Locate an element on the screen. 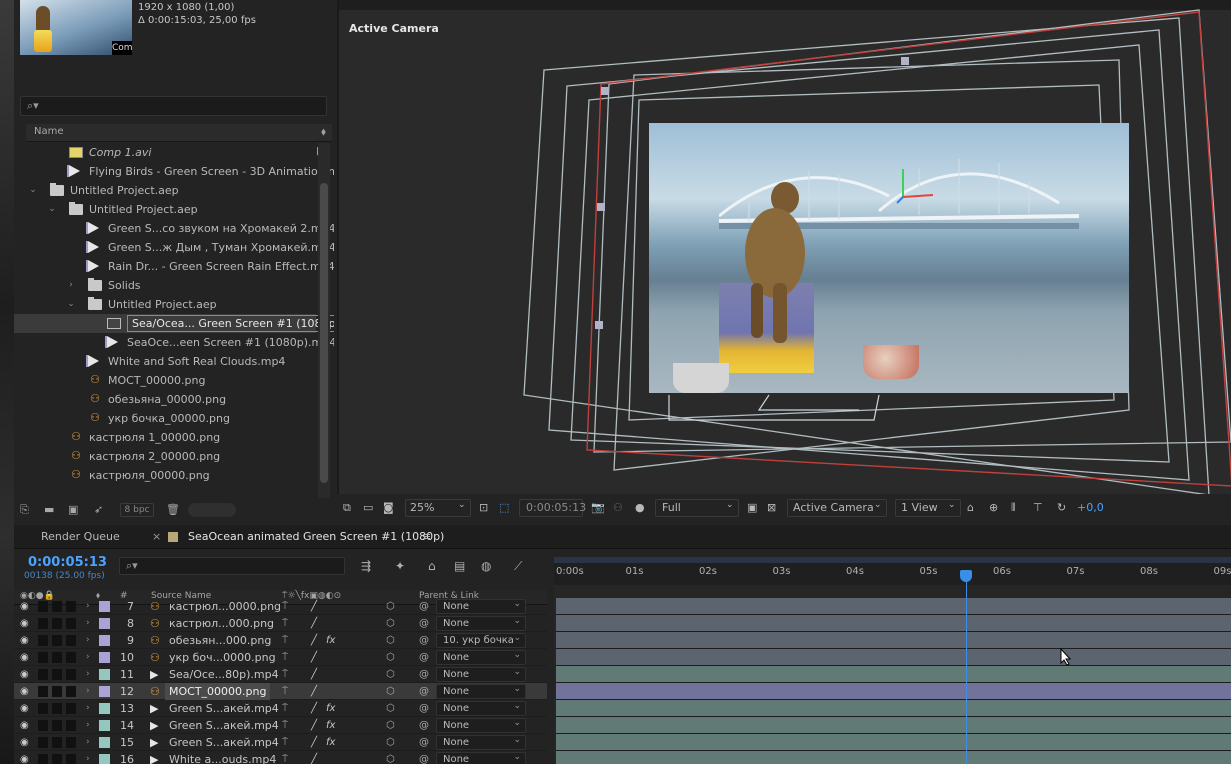 This screenshot has height=764, width=1231. color-channel-icon: ● is located at coordinates (640, 507).